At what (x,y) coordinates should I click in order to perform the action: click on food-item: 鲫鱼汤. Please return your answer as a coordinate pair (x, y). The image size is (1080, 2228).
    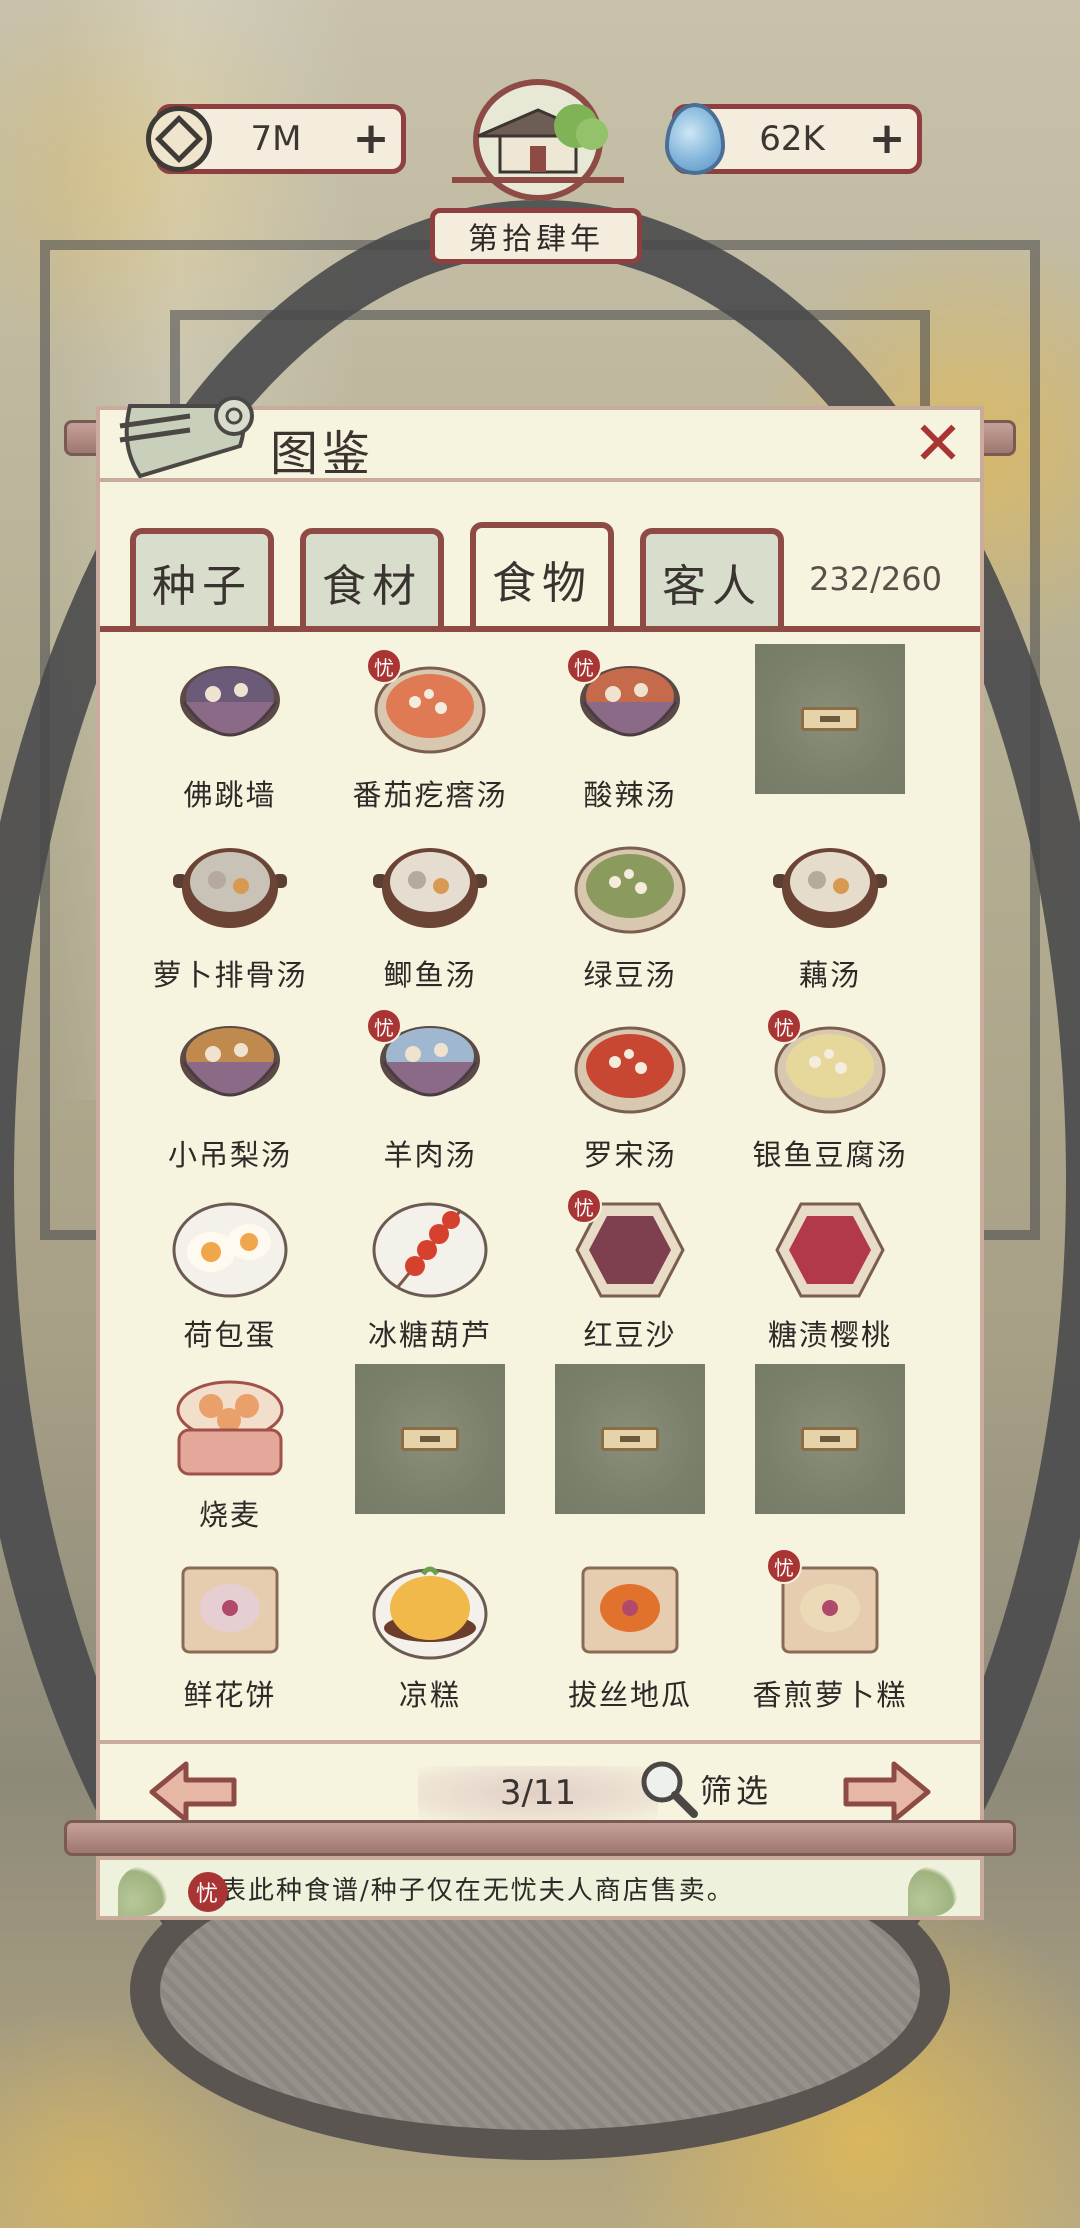
    Looking at the image, I should click on (430, 912).